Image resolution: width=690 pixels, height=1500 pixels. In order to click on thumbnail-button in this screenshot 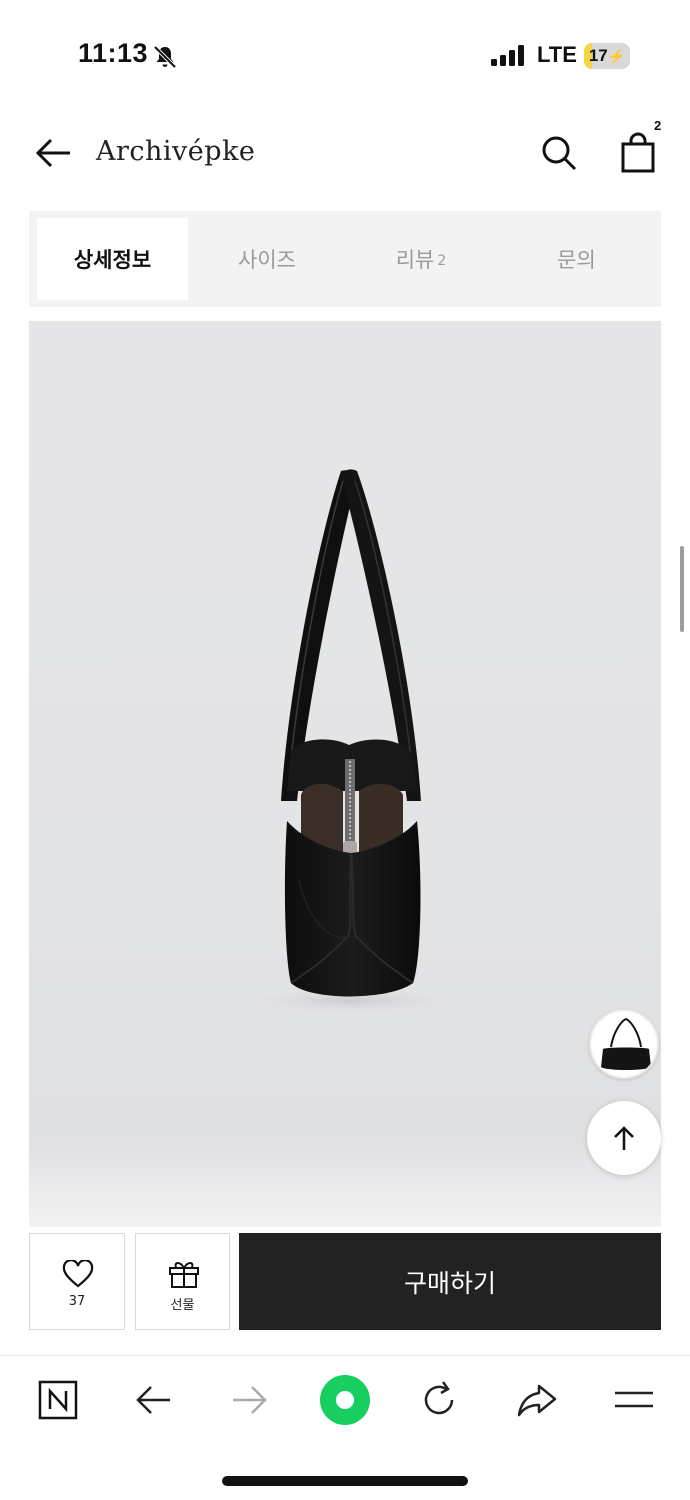, I will do `click(624, 1044)`.